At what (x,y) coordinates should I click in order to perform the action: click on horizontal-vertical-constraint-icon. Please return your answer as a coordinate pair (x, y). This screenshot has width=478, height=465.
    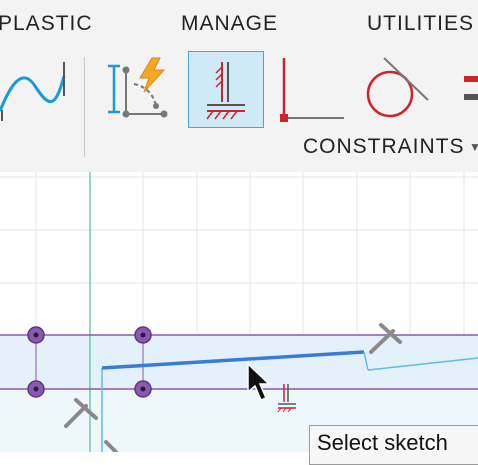
    Looking at the image, I should click on (225, 91).